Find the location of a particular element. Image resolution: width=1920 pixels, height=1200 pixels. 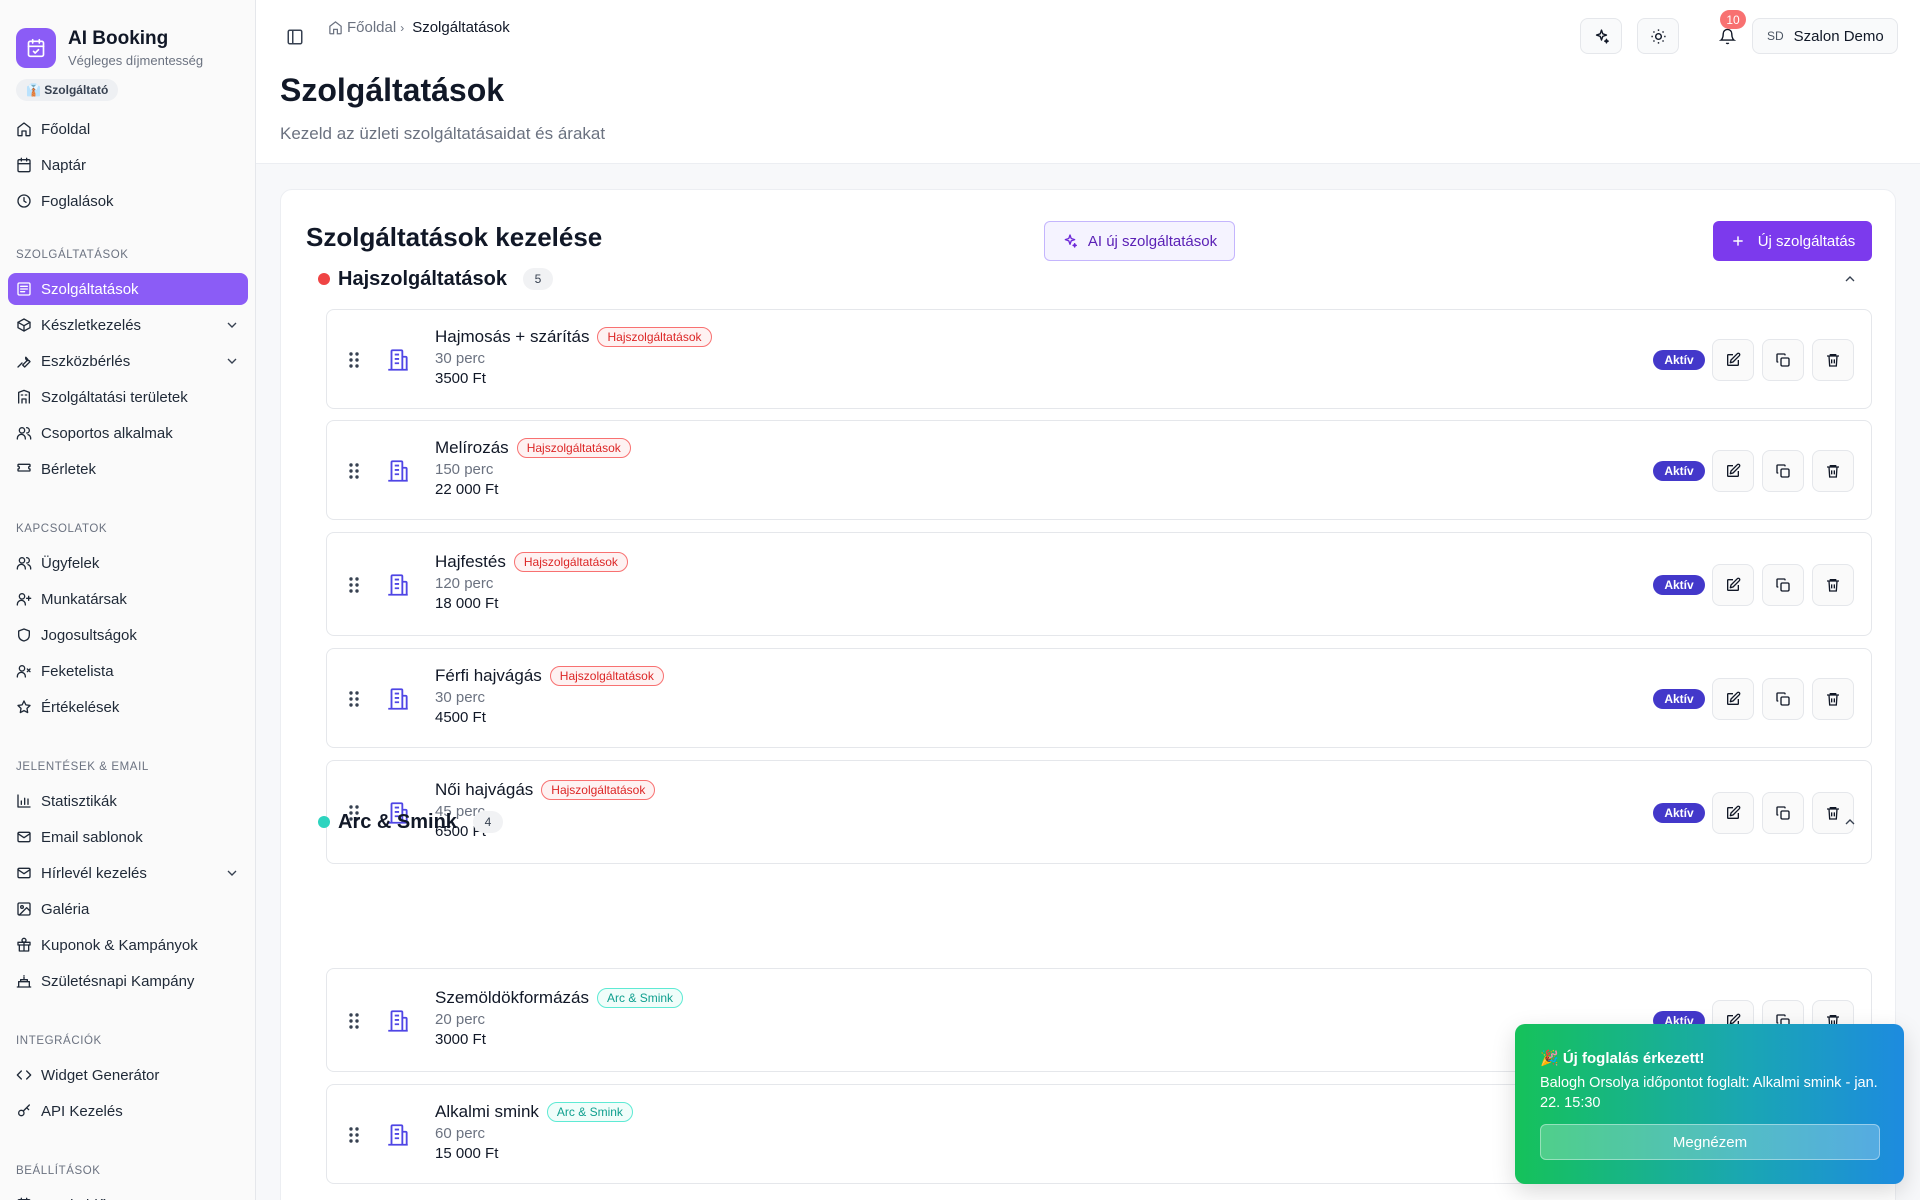

sidebar-item-munkatarsak: Munkatársak is located at coordinates (128, 599).